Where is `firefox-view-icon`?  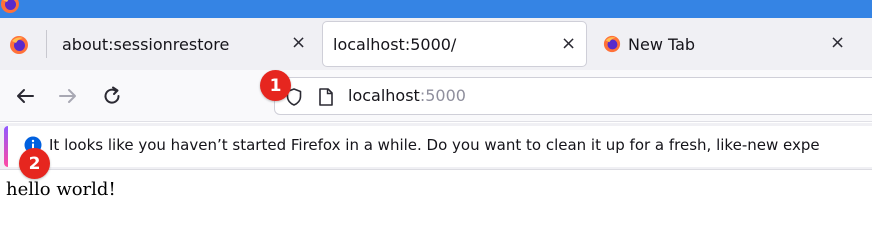
firefox-view-icon is located at coordinates (19, 45).